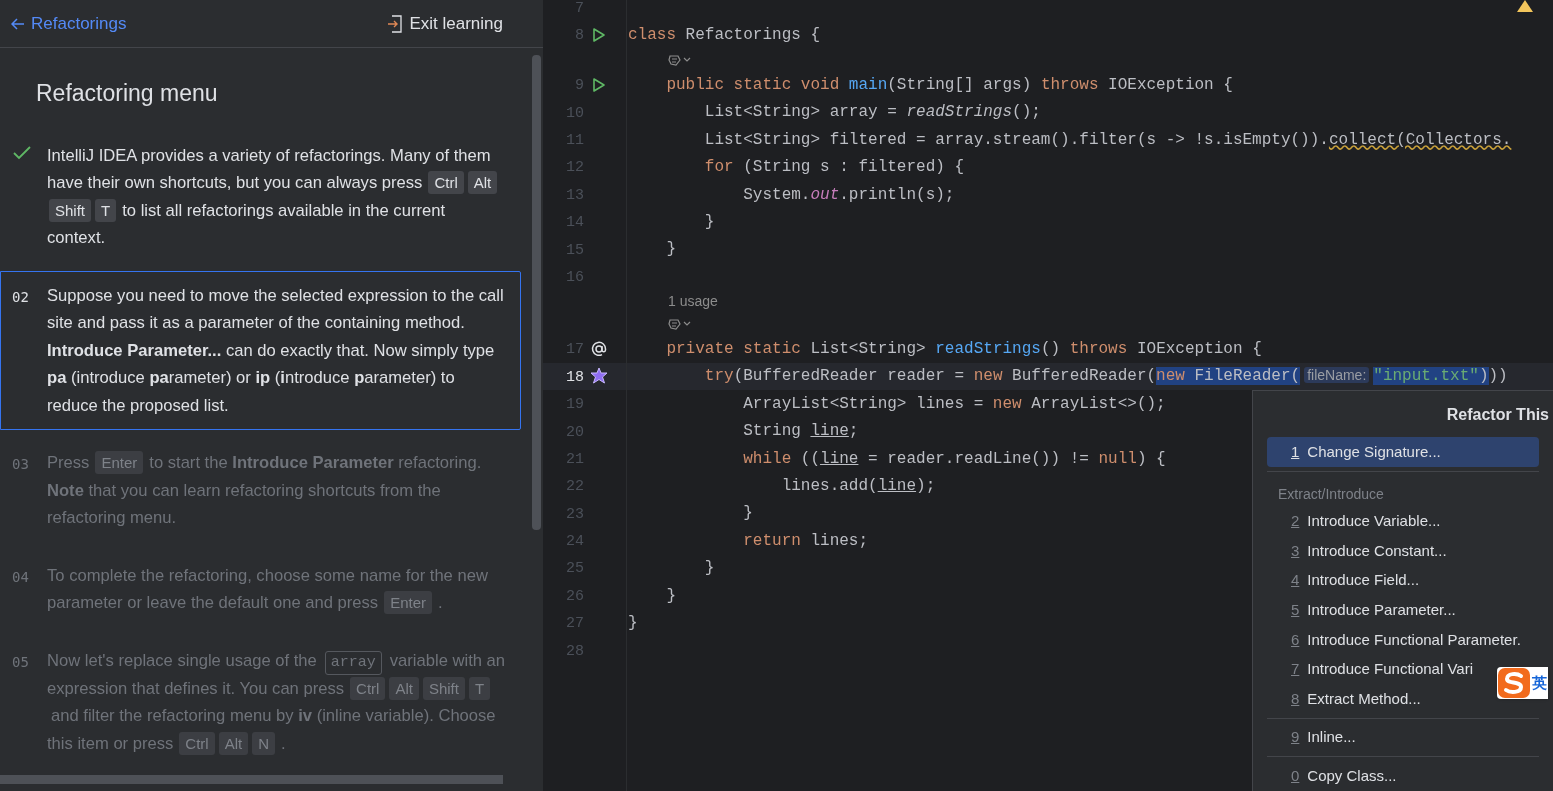 This screenshot has height=791, width=1553. What do you see at coordinates (599, 349) in the screenshot?
I see `at-sign-icon` at bounding box center [599, 349].